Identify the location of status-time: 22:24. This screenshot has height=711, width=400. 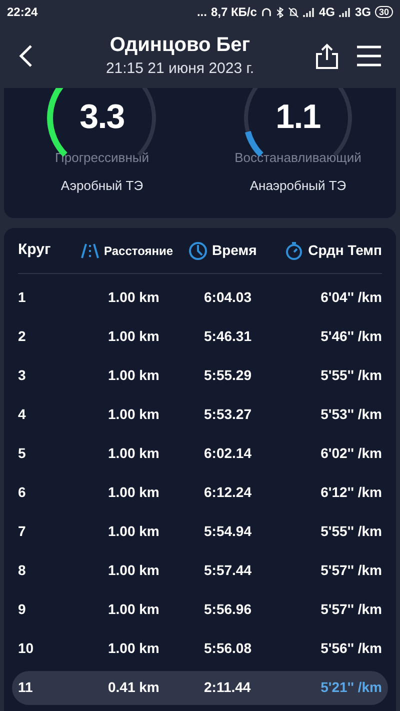
(22, 12).